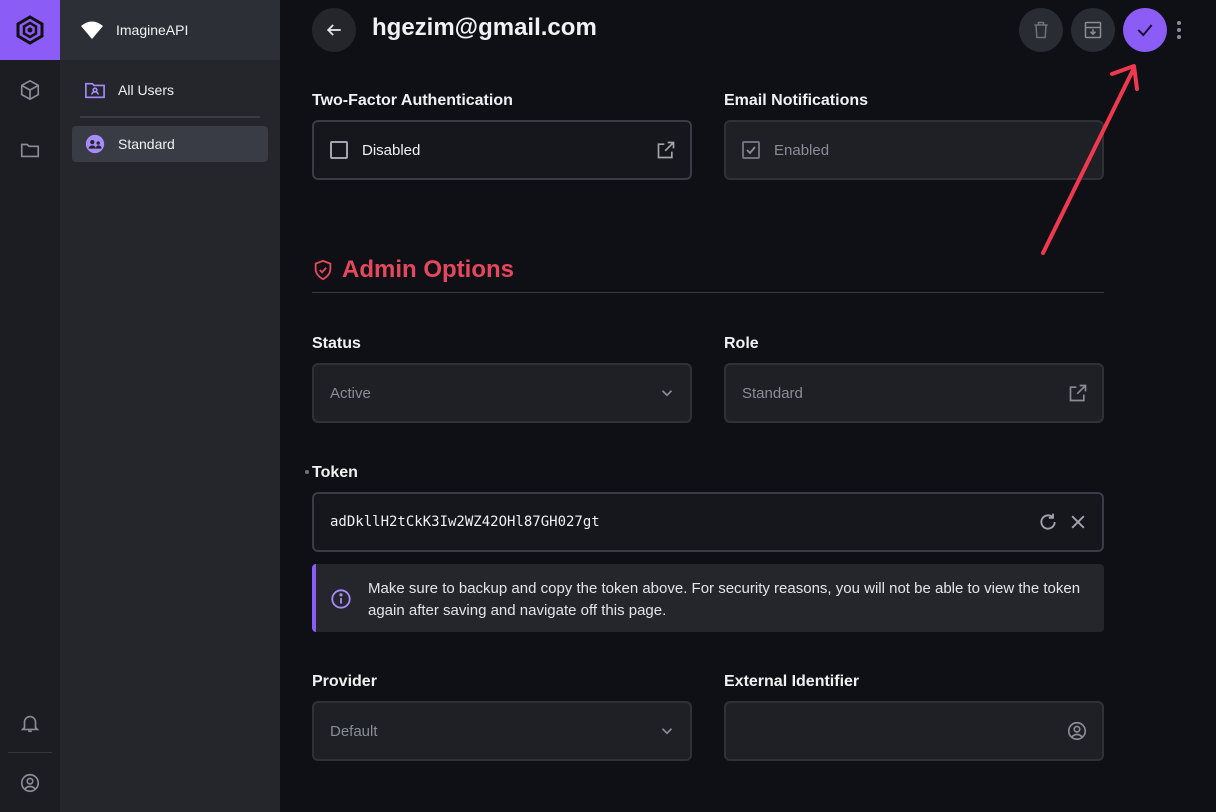 This screenshot has width=1216, height=812. I want to click on user-group-icon, so click(95, 144).